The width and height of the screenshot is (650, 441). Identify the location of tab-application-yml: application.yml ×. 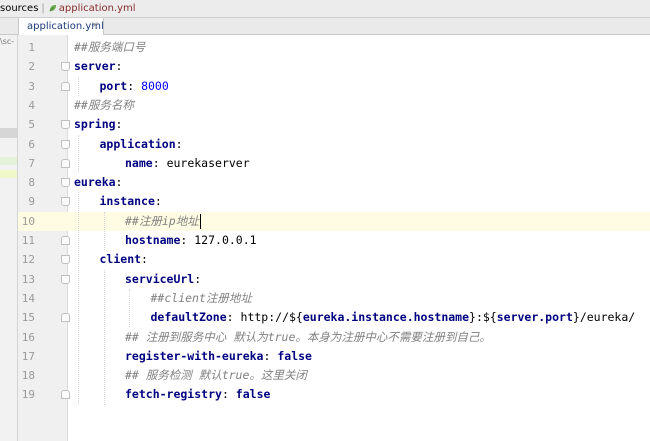
(61, 26).